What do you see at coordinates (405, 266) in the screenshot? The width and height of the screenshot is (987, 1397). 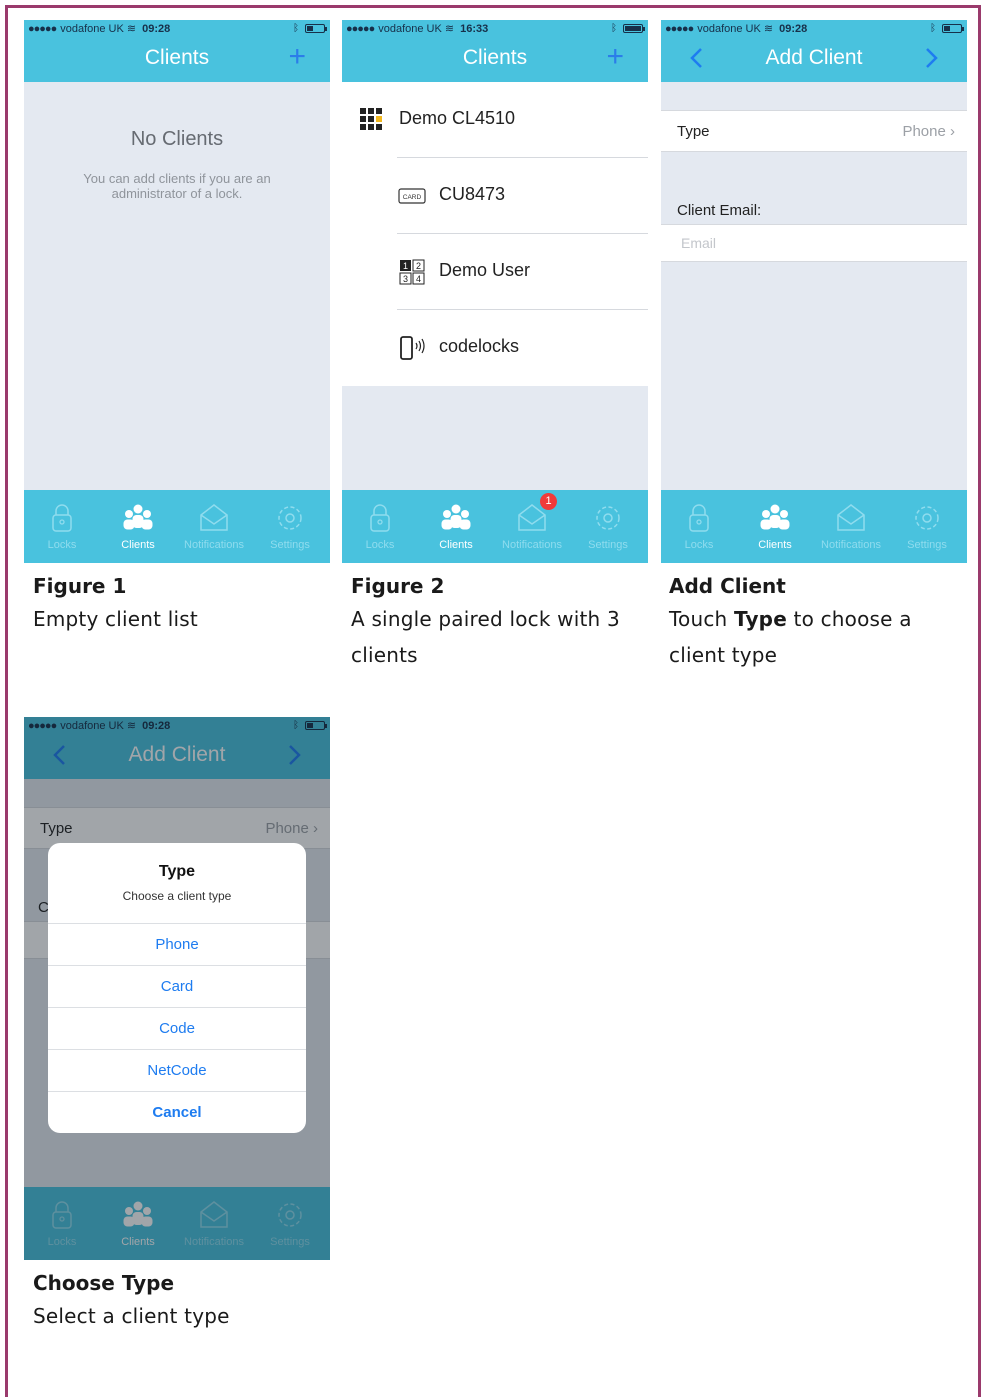 I see `svg-text: 1` at bounding box center [405, 266].